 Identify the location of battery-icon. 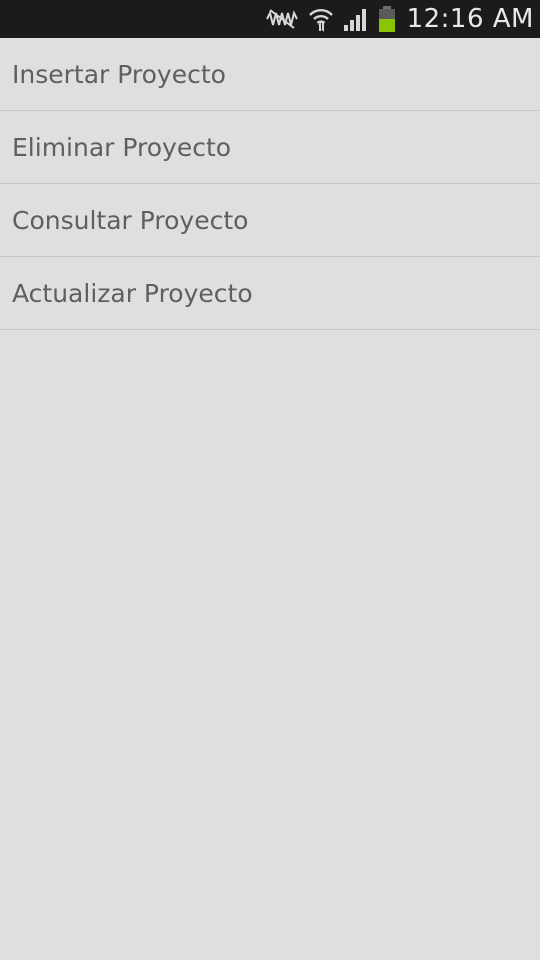
(387, 19).